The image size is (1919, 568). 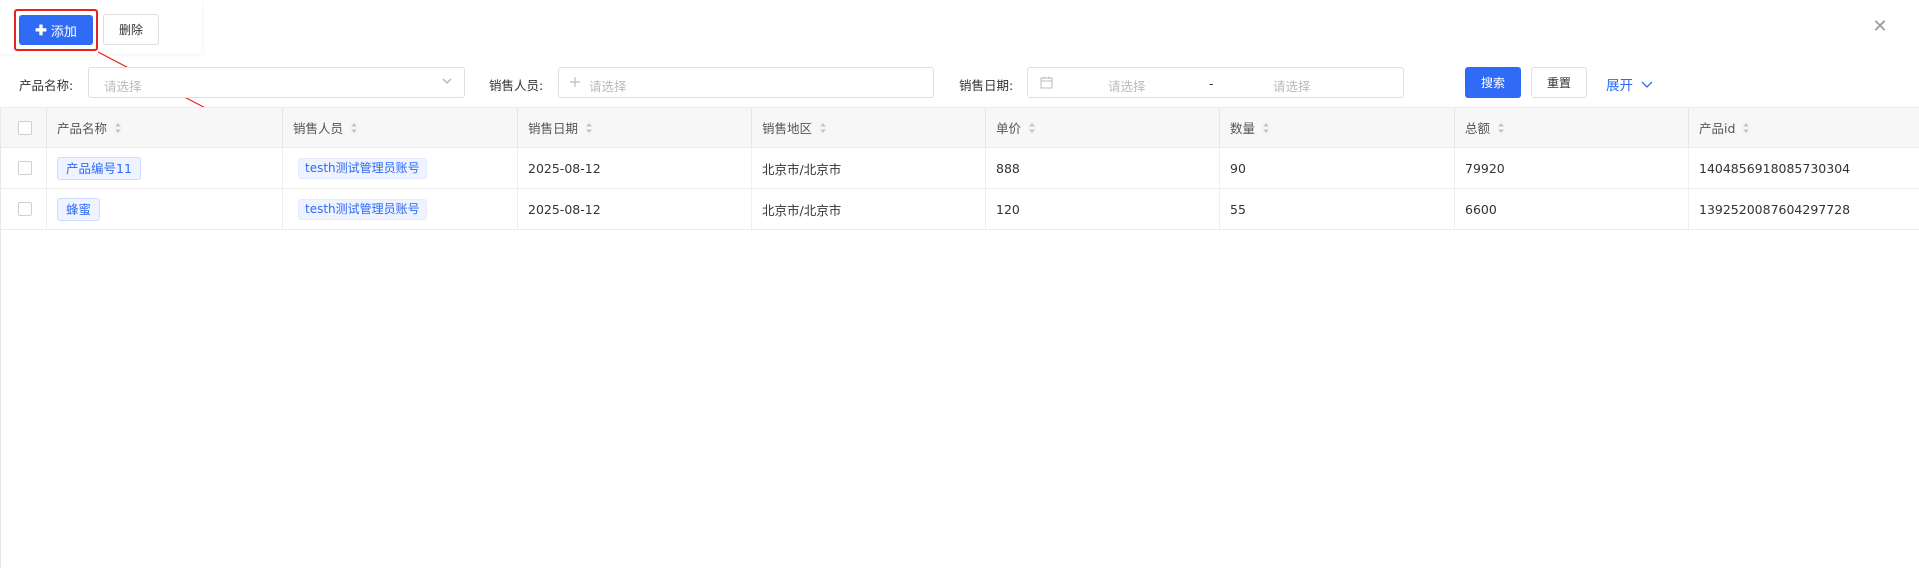 What do you see at coordinates (1493, 82) in the screenshot?
I see `search-button: 搜索` at bounding box center [1493, 82].